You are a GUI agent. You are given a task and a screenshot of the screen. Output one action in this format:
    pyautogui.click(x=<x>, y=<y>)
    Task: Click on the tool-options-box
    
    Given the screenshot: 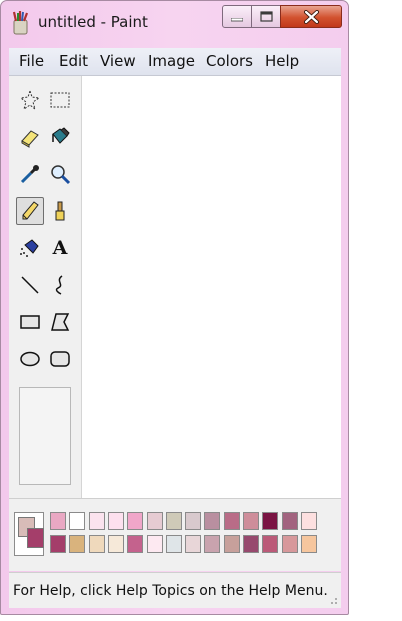 What is the action you would take?
    pyautogui.click(x=45, y=436)
    